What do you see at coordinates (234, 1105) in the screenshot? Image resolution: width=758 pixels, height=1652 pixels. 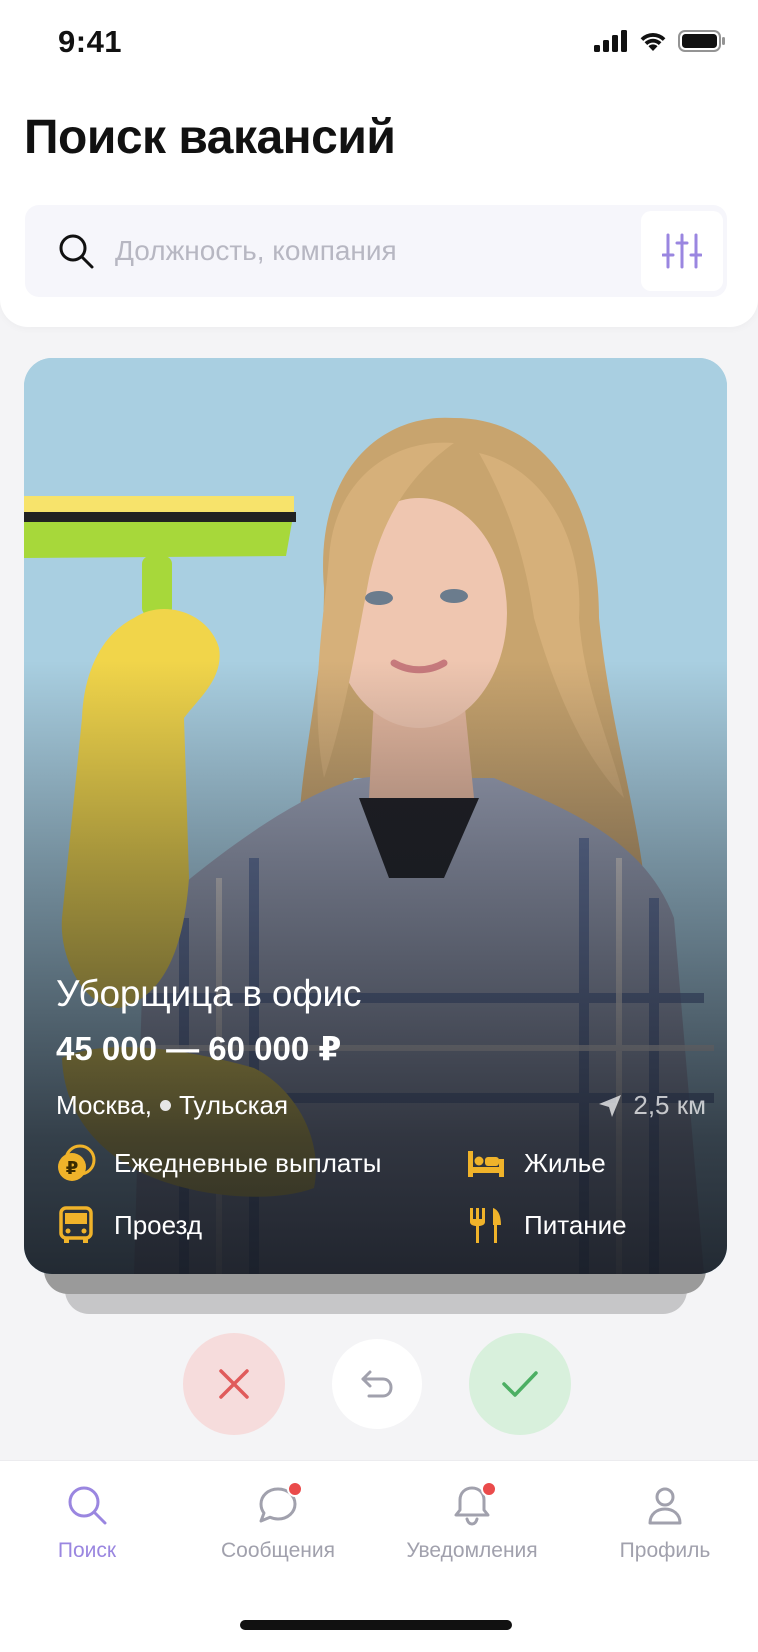 I see `job-metro: Тульская` at bounding box center [234, 1105].